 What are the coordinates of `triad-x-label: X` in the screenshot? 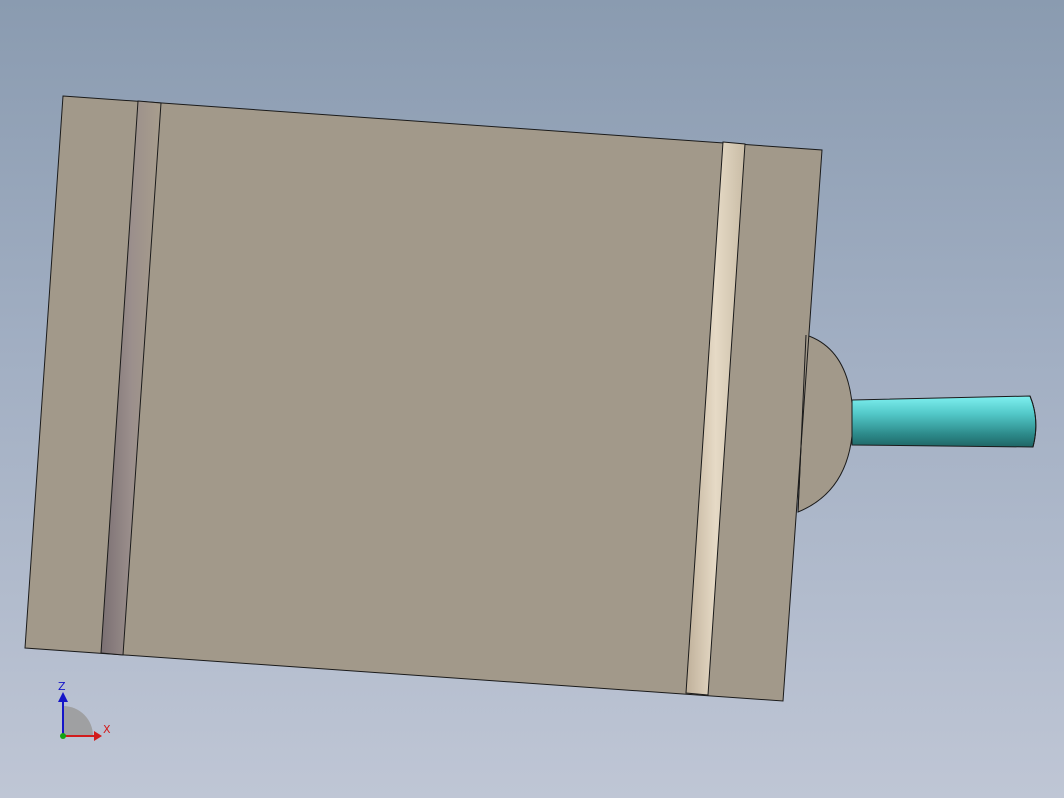 It's located at (107, 729).